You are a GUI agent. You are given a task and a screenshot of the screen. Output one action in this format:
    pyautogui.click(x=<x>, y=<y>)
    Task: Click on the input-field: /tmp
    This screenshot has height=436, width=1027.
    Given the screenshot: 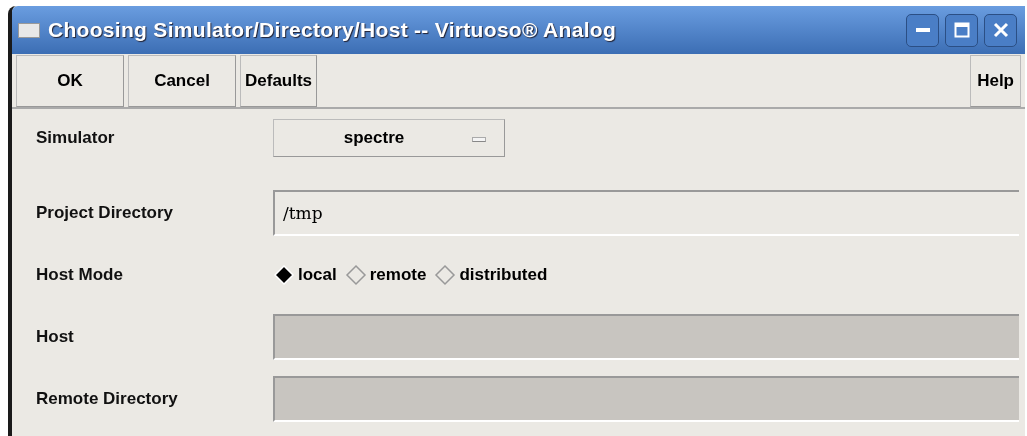 What is the action you would take?
    pyautogui.click(x=646, y=213)
    